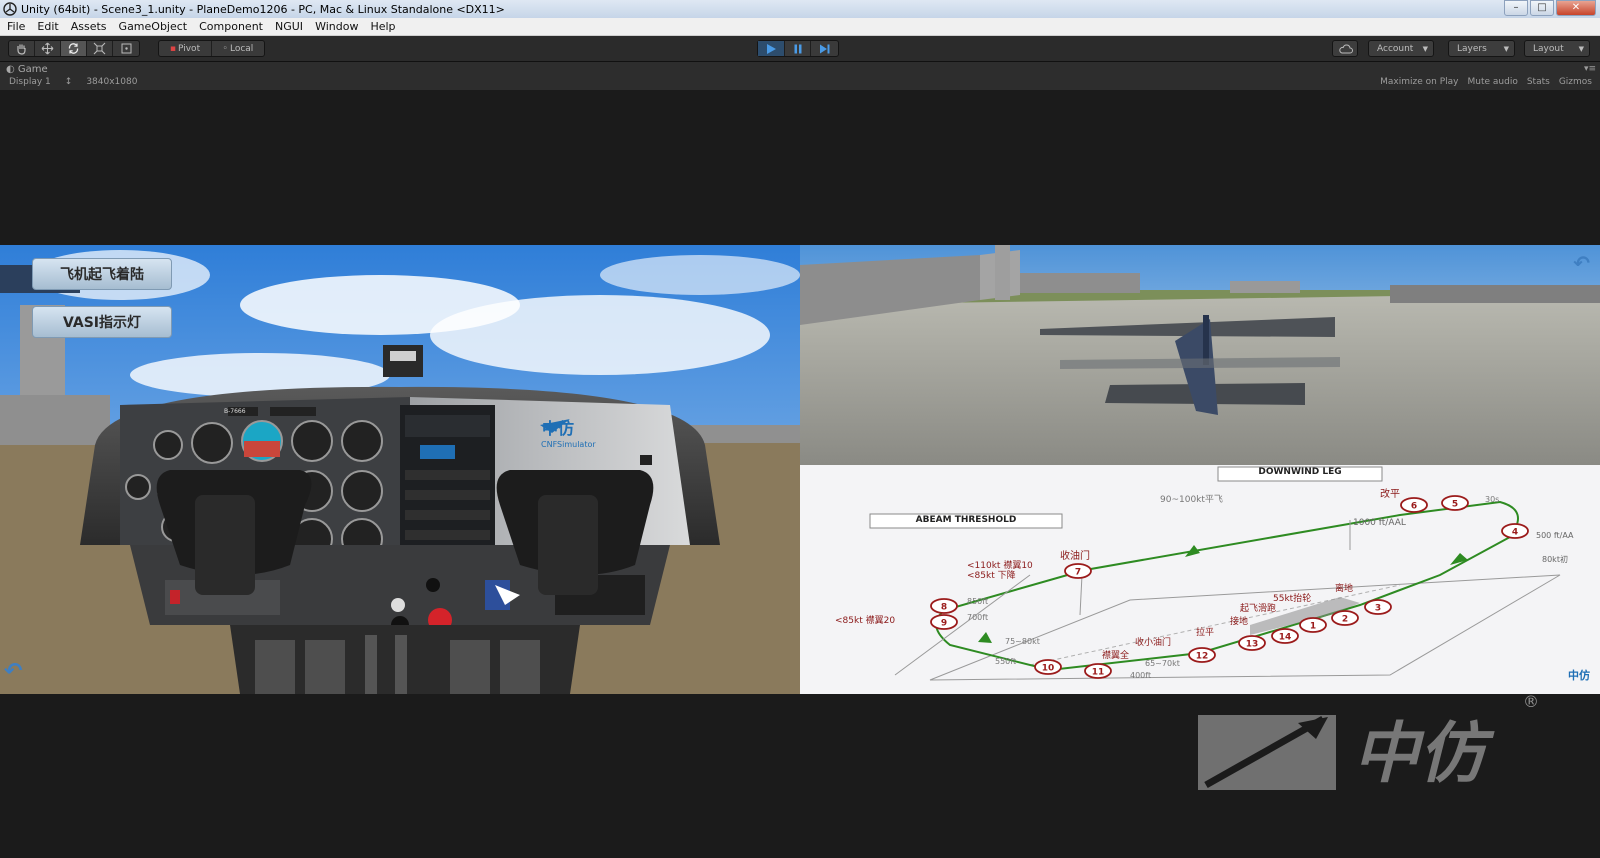  Describe the element at coordinates (558, 428) in the screenshot. I see `panel-logo: 中仿` at that location.